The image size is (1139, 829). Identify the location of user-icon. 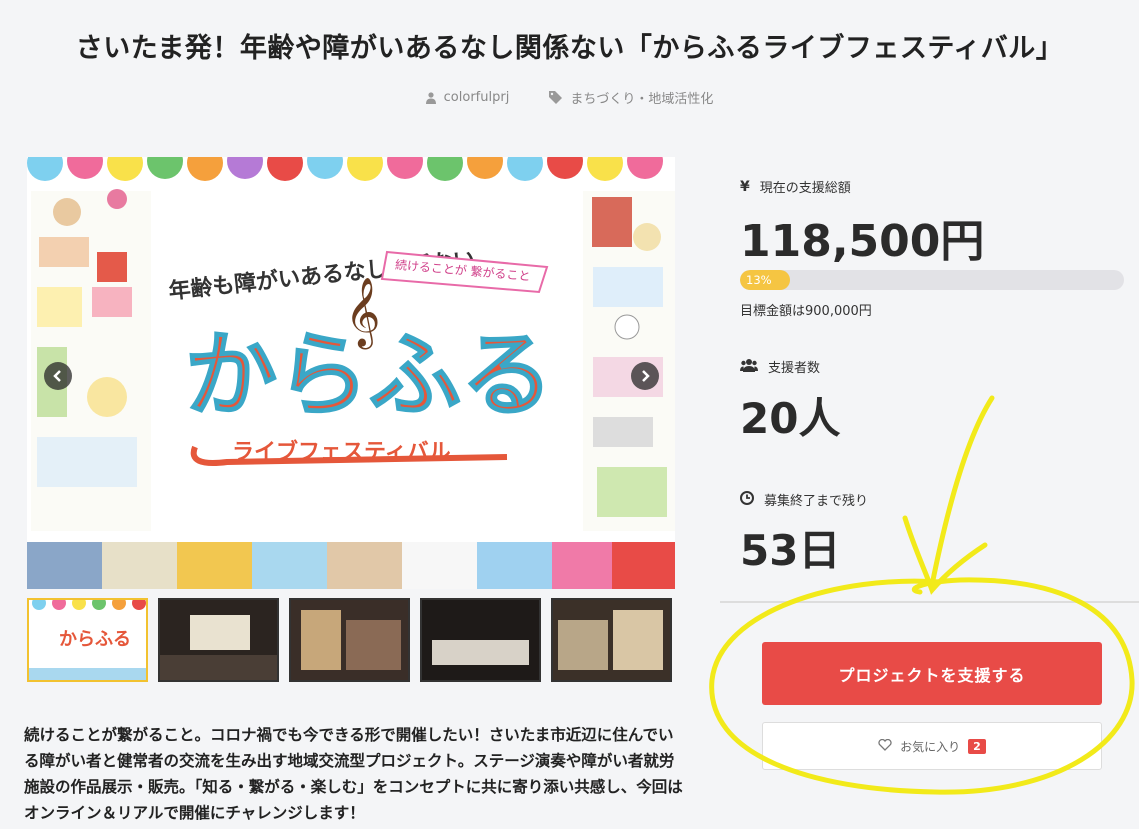
(430, 97).